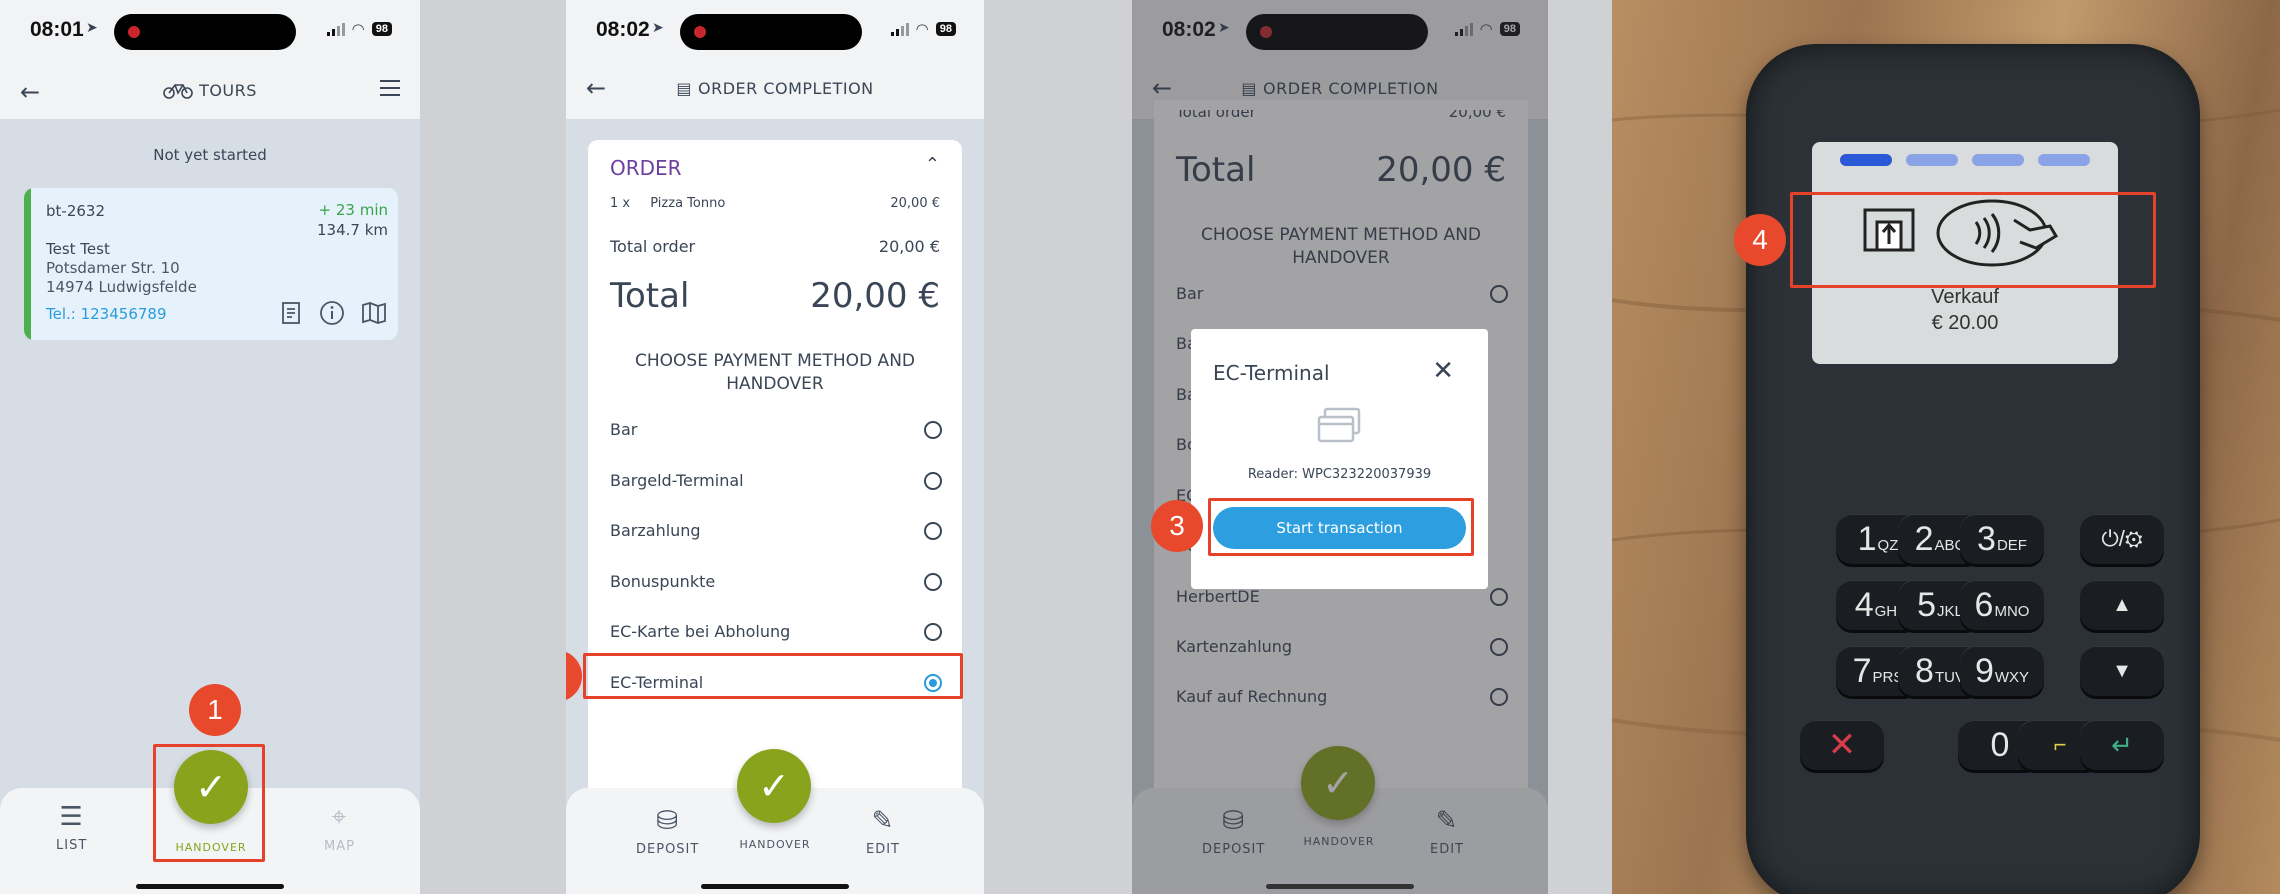 This screenshot has width=2280, height=894. I want to click on key-letters: MNO, so click(2012, 611).